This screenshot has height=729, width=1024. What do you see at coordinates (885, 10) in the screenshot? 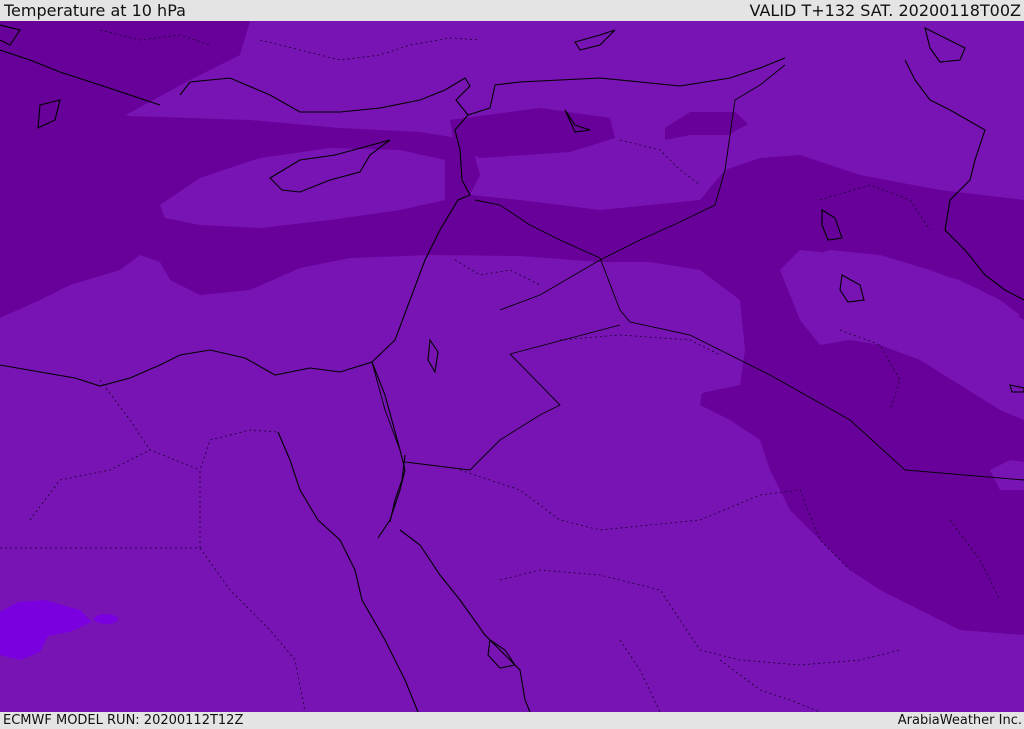
I see `valid-time: VALID T+132 SAT. 20200118T00Z` at bounding box center [885, 10].